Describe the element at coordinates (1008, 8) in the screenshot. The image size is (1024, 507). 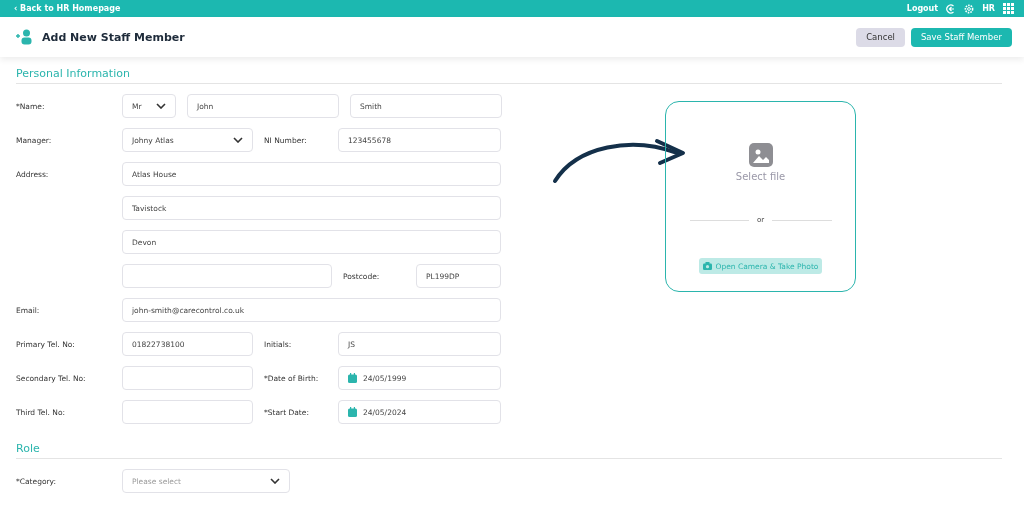
I see `apps-grid-icon` at that location.